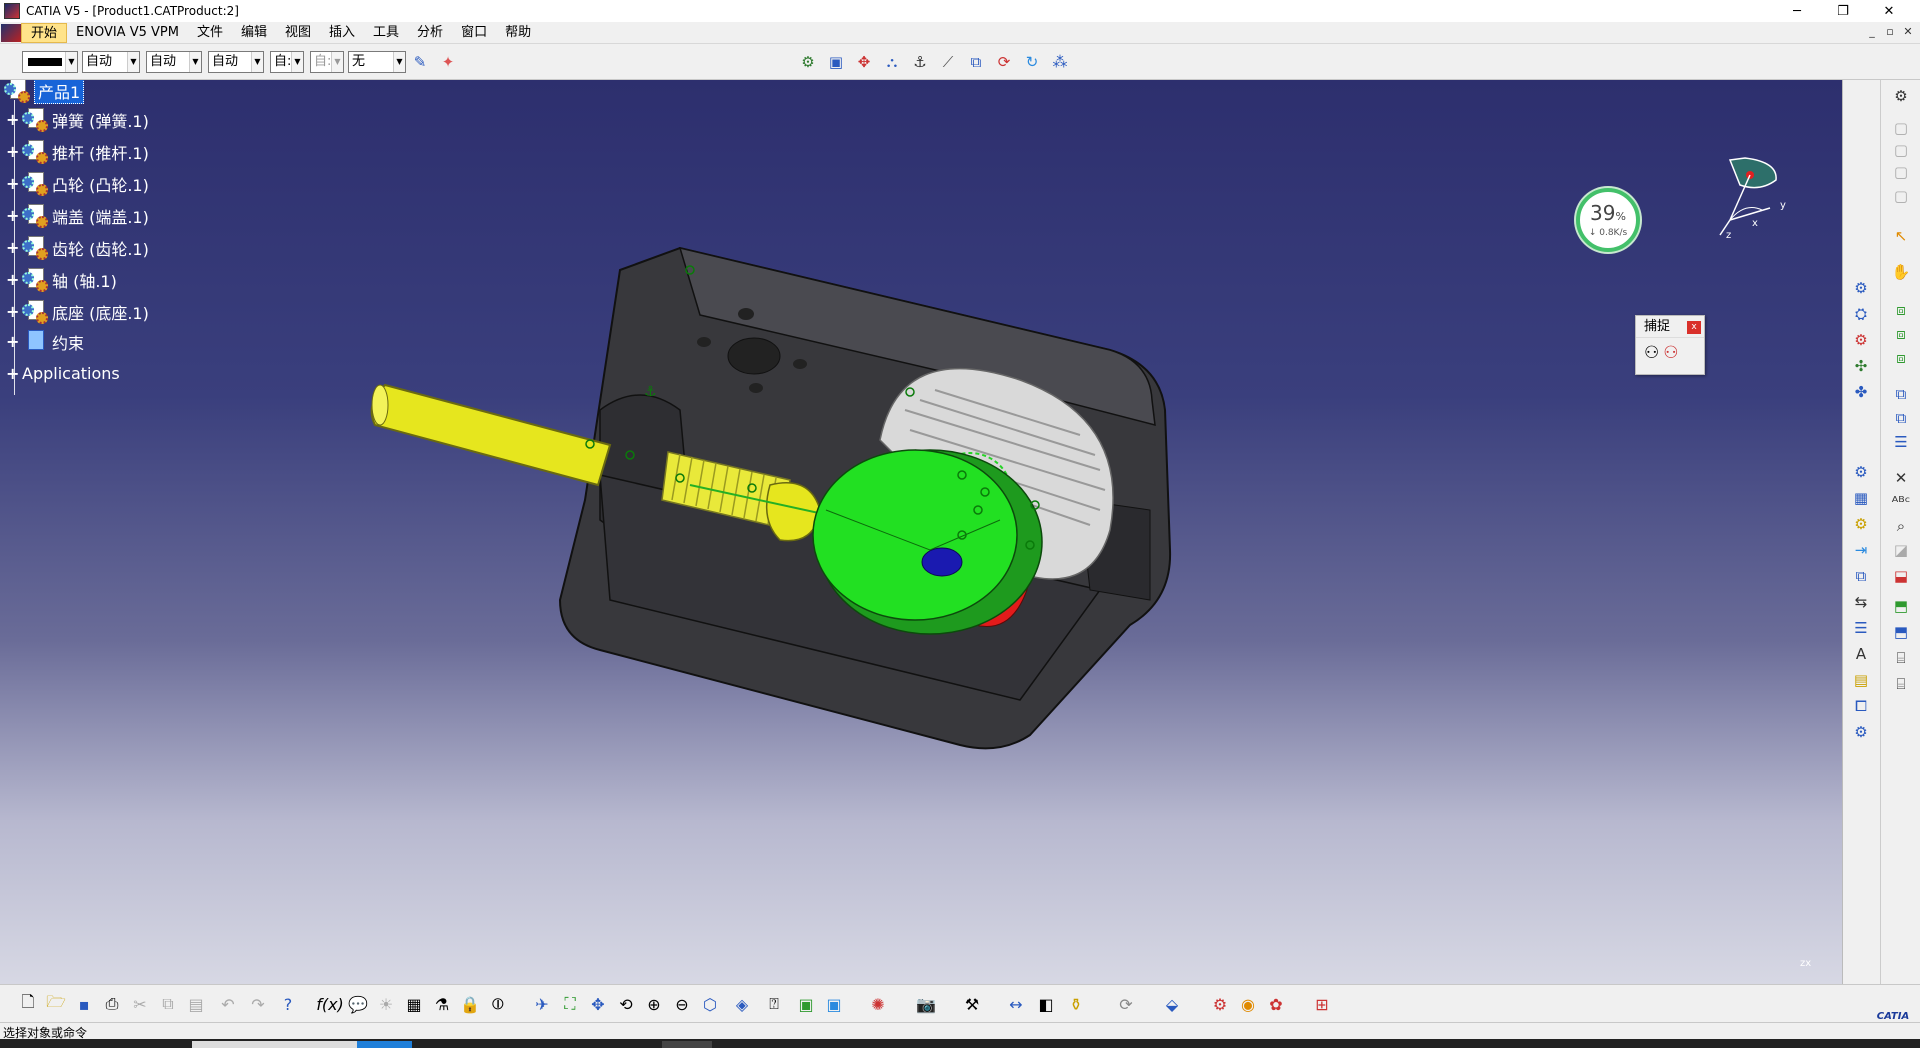 The image size is (1920, 1048). I want to click on layer-combo: 无 ▼, so click(377, 62).